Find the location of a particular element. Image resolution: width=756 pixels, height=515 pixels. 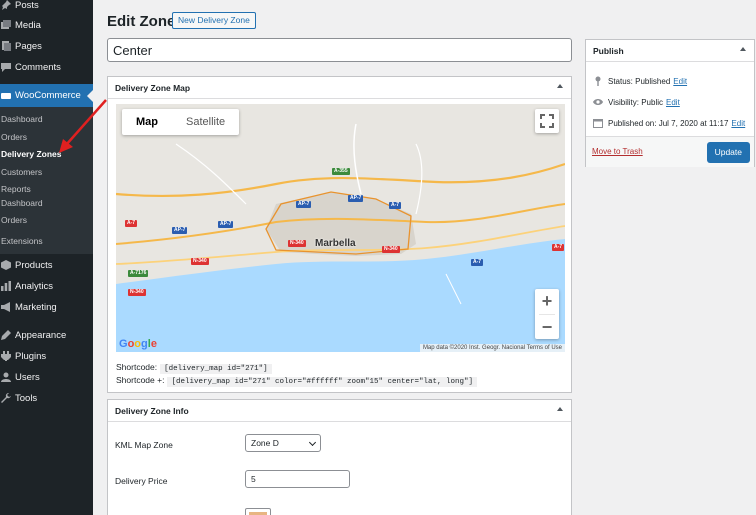

fullscreen-button is located at coordinates (547, 121).